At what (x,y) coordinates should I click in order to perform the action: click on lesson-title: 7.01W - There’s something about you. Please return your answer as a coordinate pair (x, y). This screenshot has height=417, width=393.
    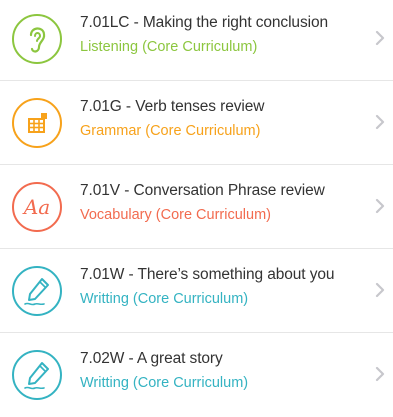
    Looking at the image, I should click on (207, 274).